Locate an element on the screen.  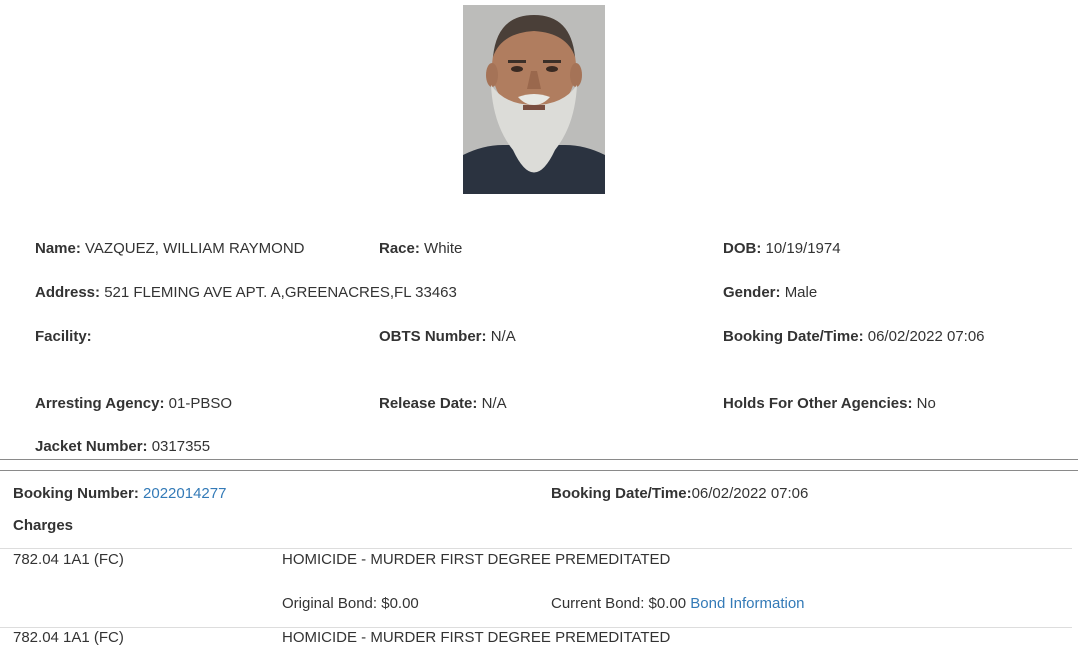
booking-number-field: Booking Number: 2022014277 is located at coordinates (120, 493).